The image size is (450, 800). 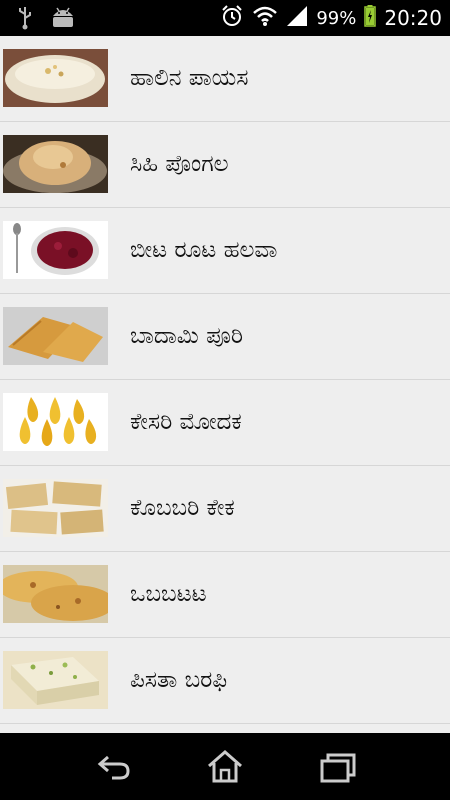 What do you see at coordinates (232, 18) in the screenshot?
I see `alarm-icon` at bounding box center [232, 18].